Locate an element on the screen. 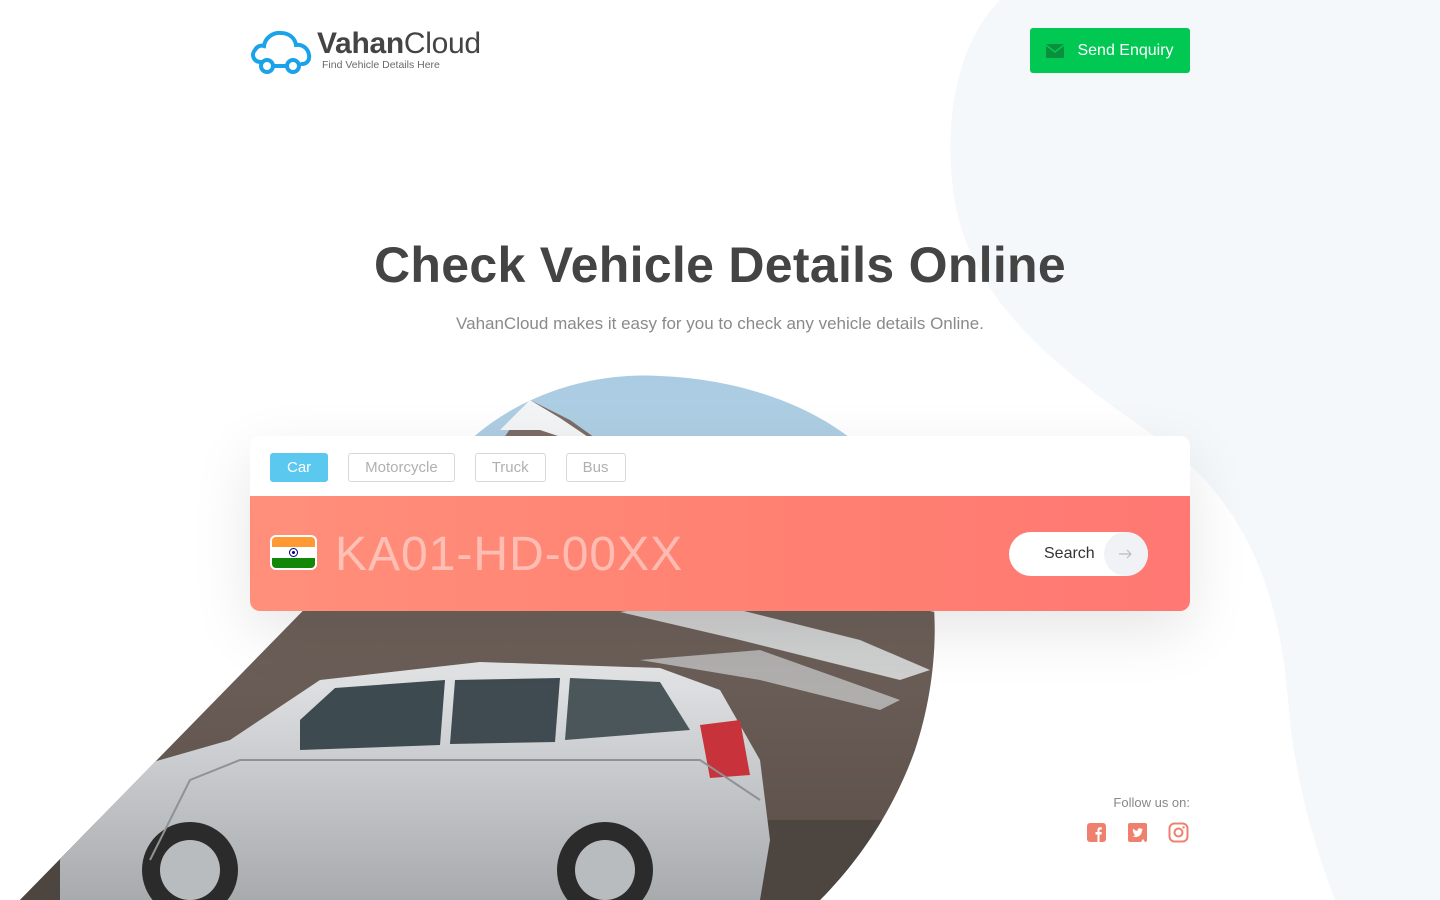 The image size is (1440, 900). brand-tagline: Find Vehicle Details Here is located at coordinates (381, 65).